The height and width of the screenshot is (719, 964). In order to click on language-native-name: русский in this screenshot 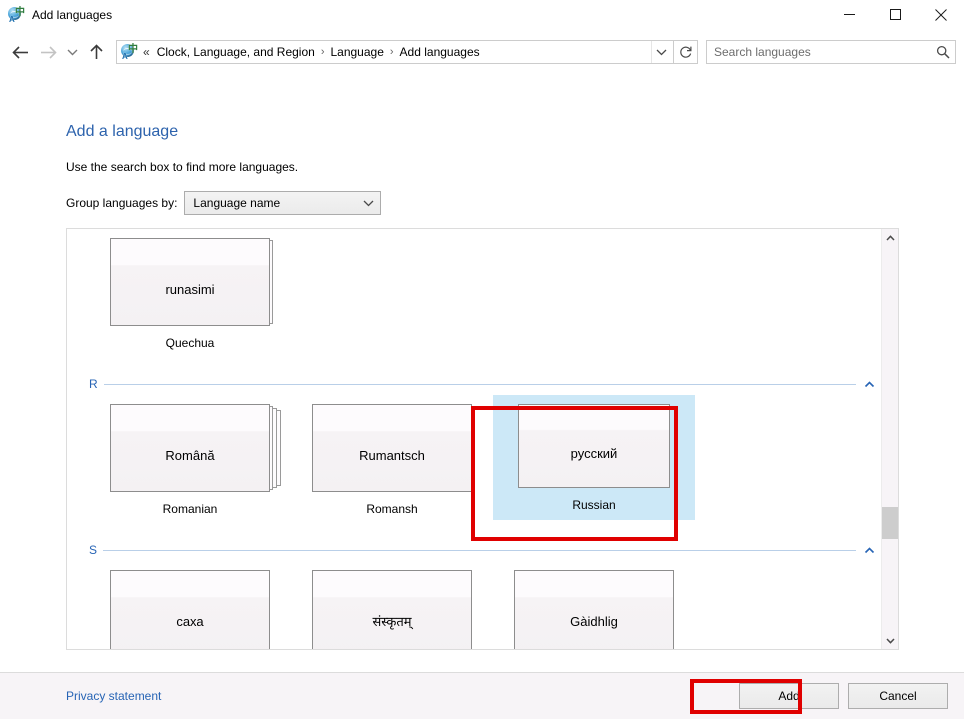, I will do `click(594, 453)`.